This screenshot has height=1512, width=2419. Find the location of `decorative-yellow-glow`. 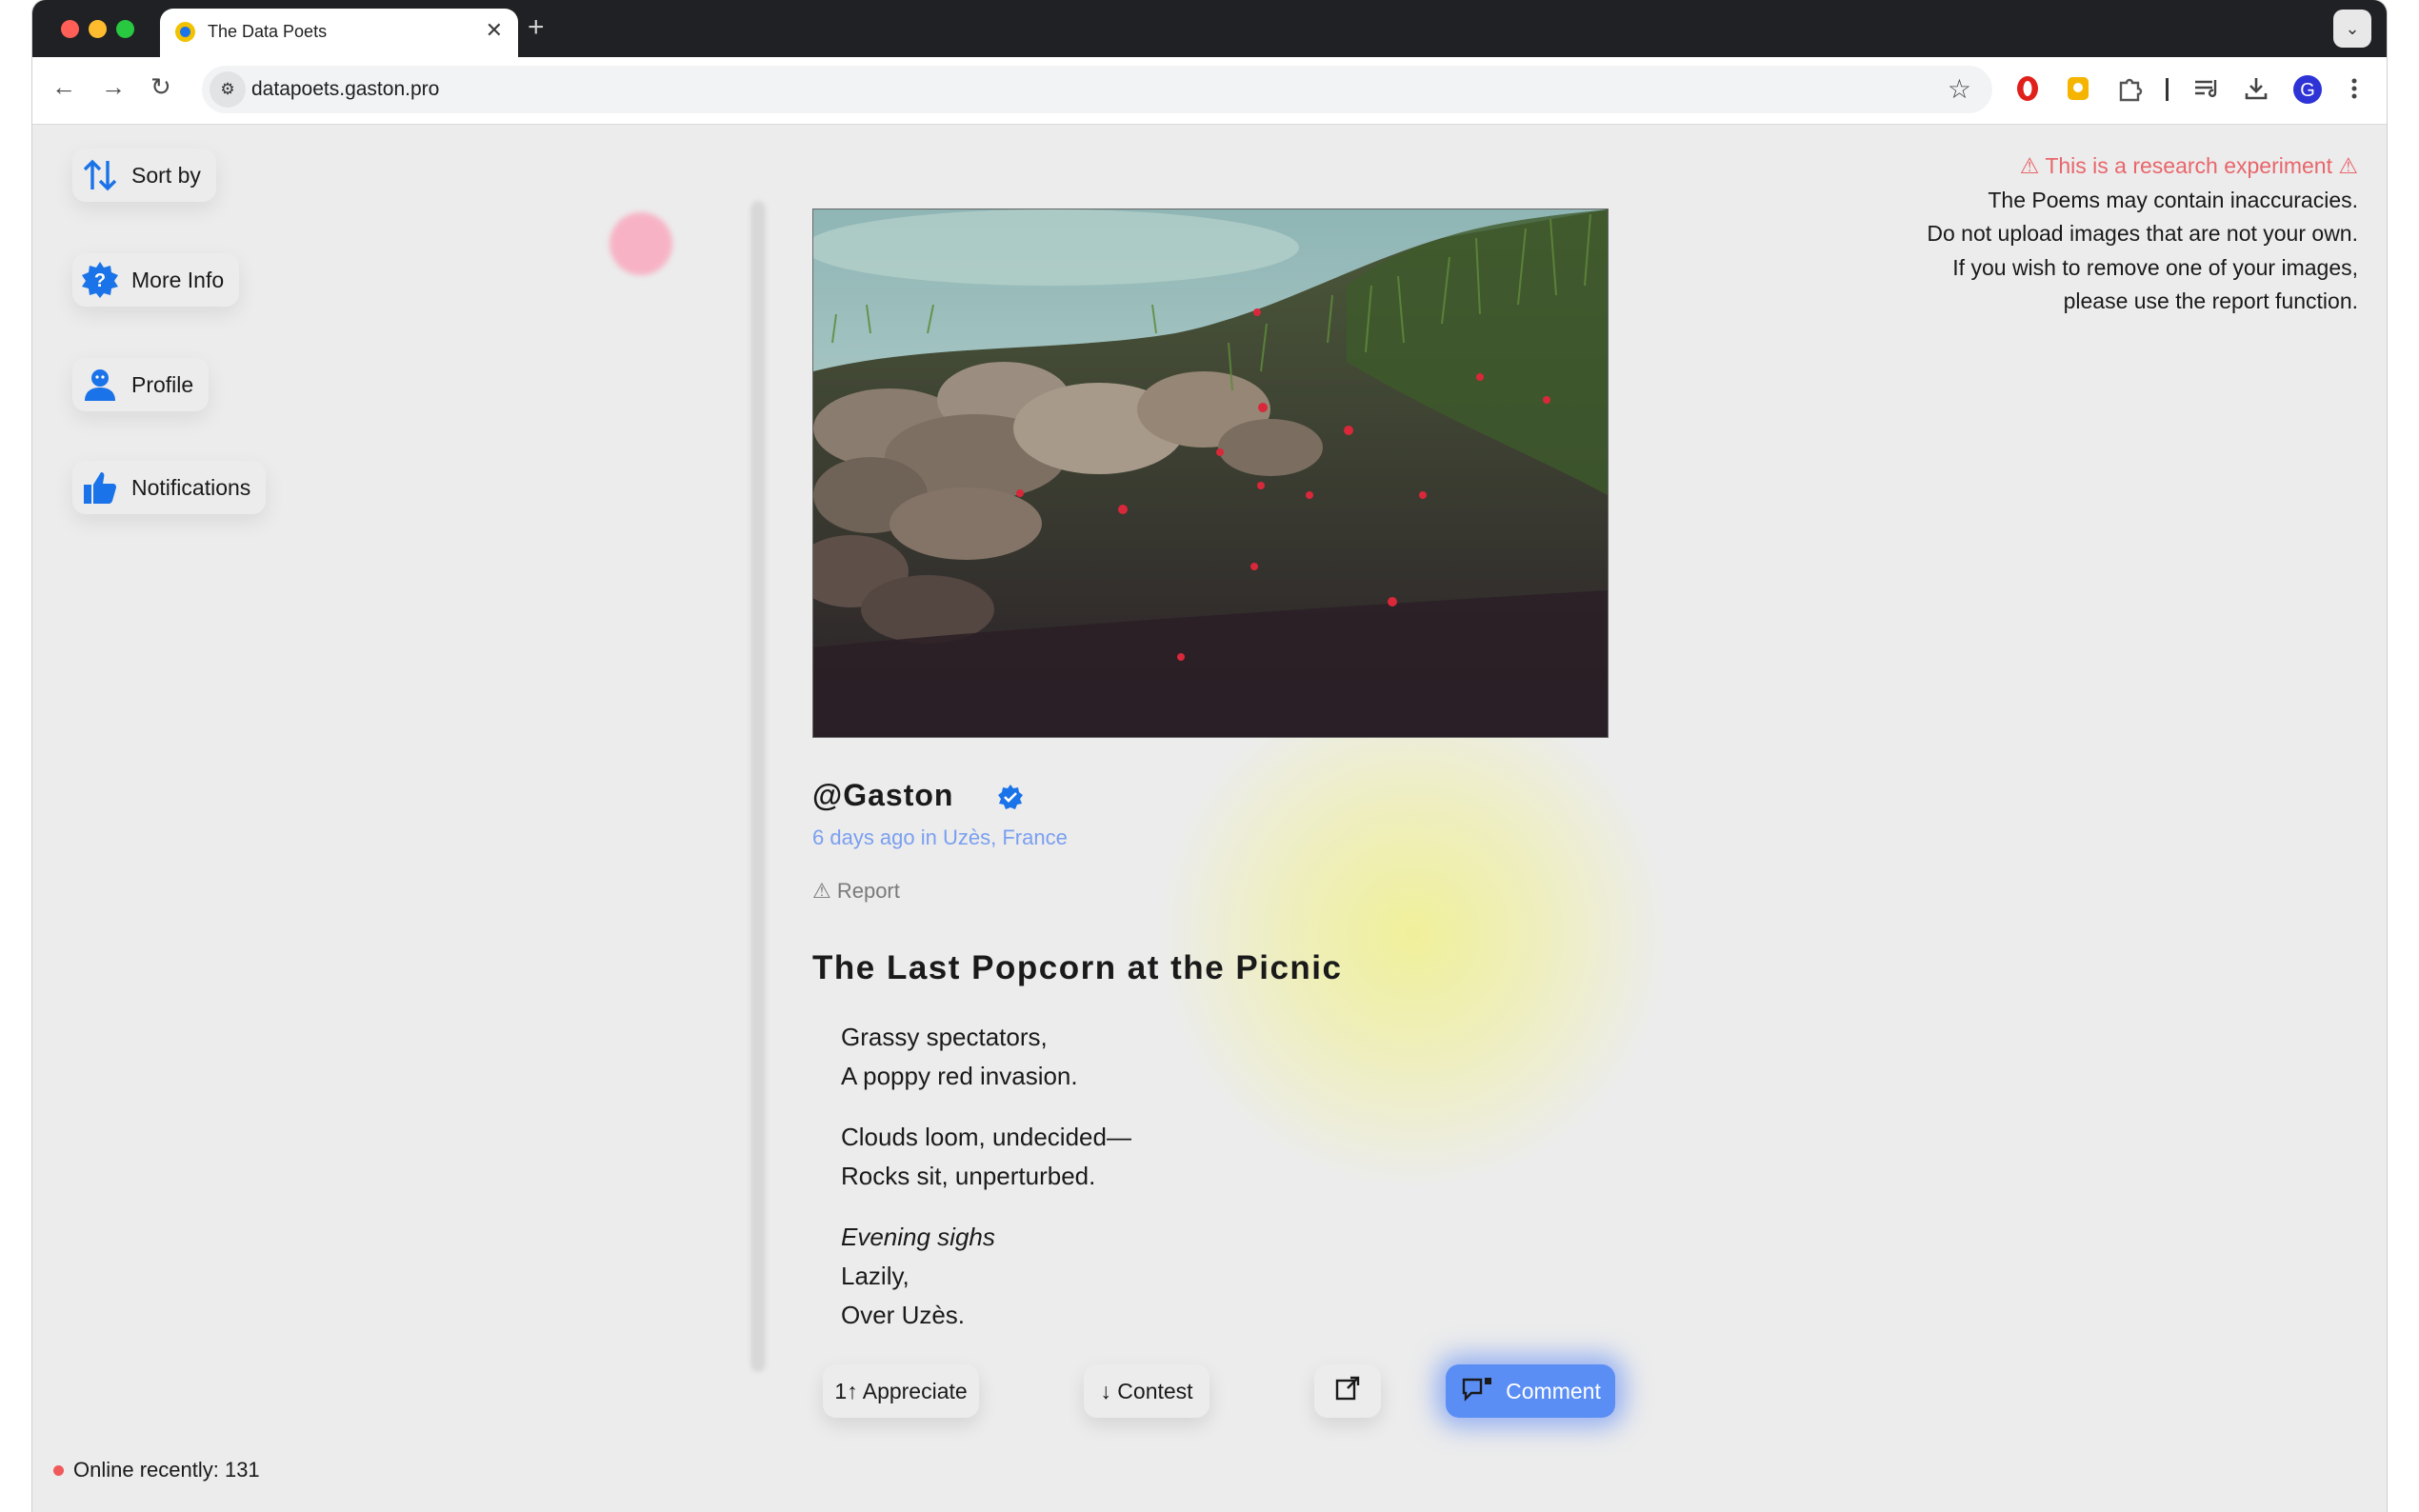

decorative-yellow-glow is located at coordinates (1413, 934).